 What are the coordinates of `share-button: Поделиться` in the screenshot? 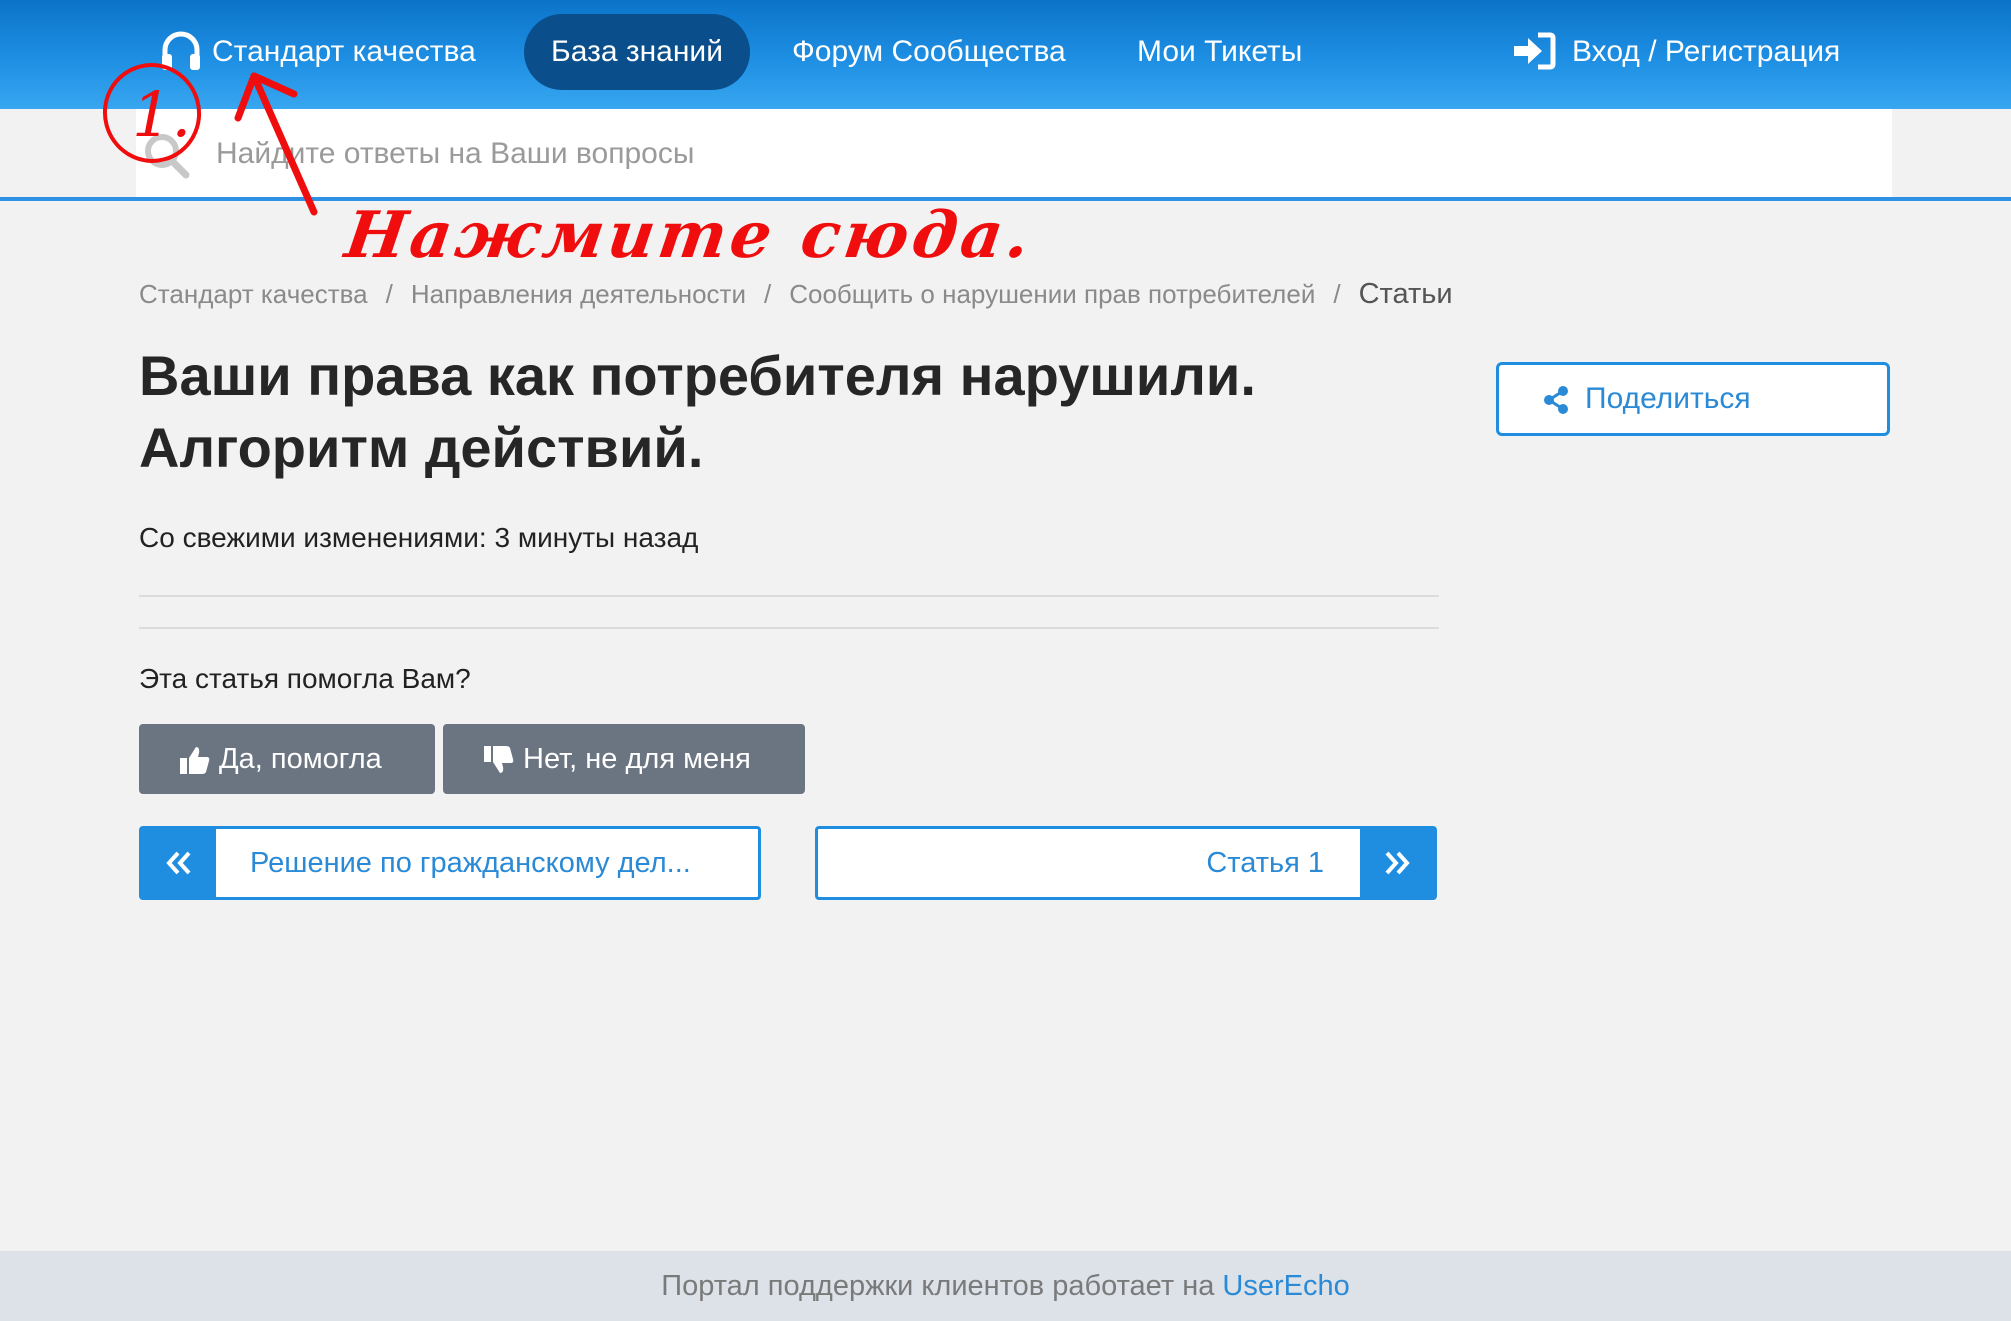 It's located at (1693, 399).